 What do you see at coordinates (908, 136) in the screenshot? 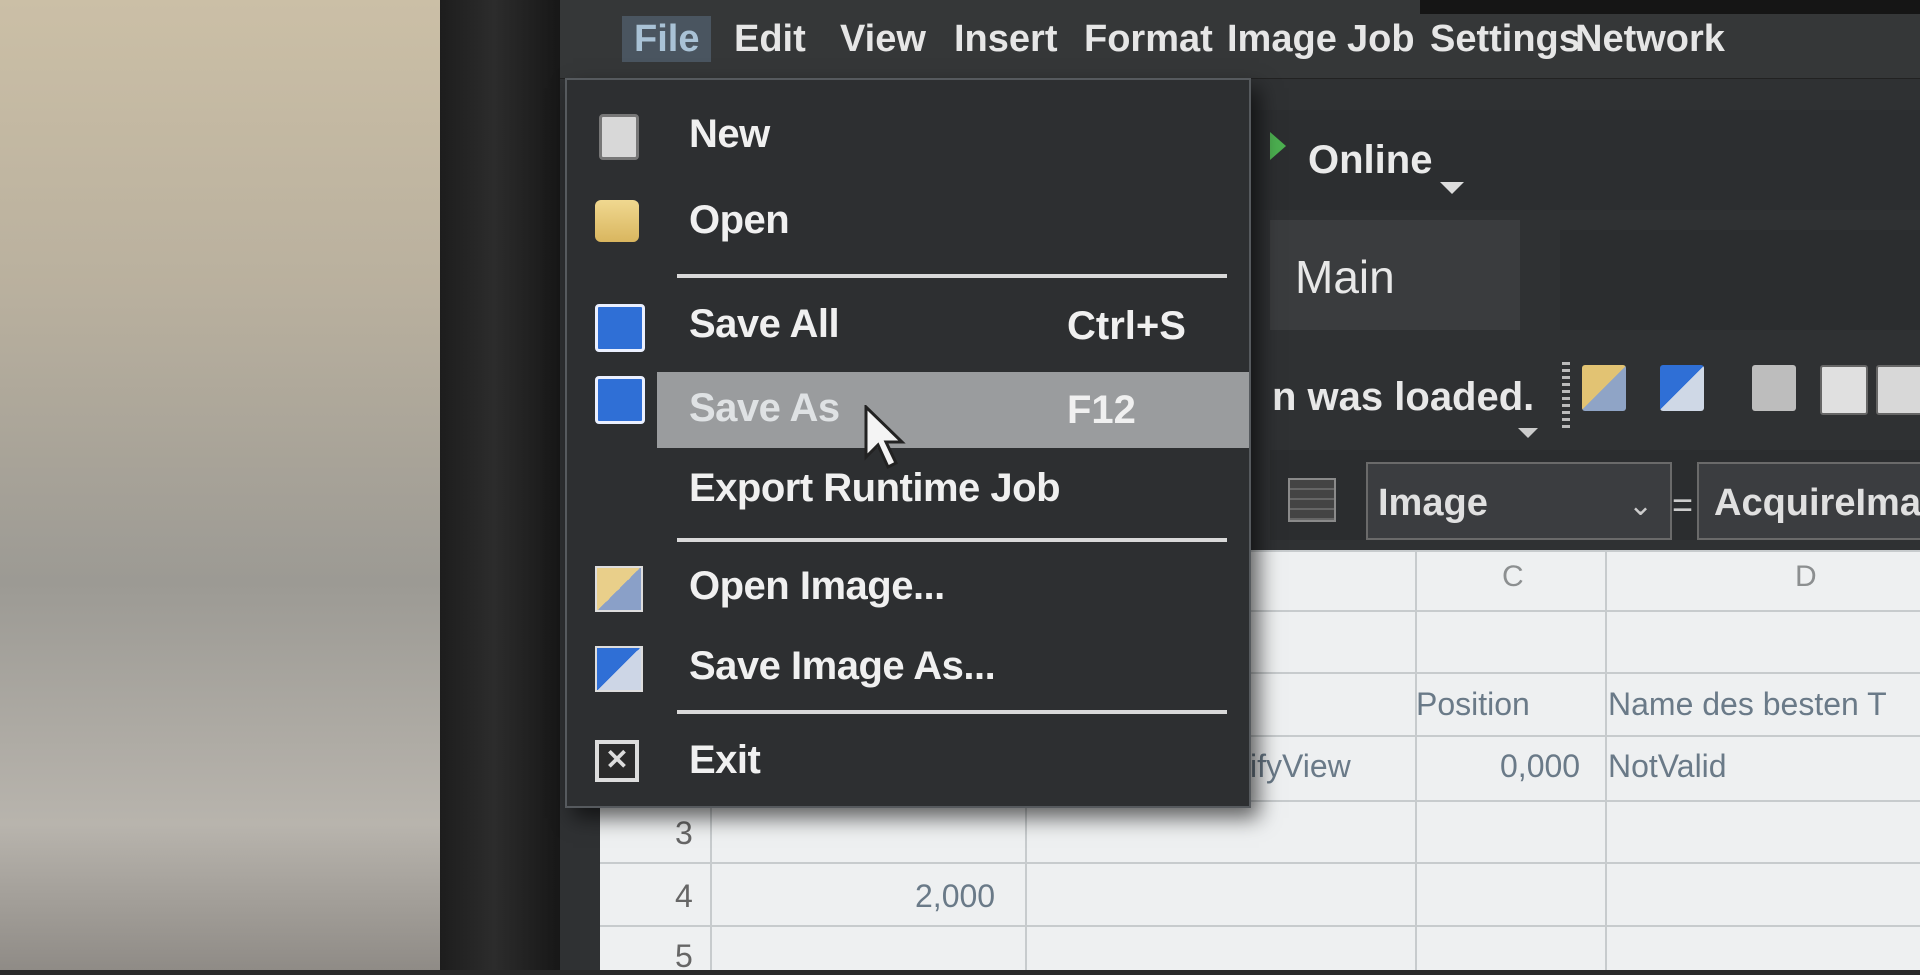
I see `menu-item-new: New` at bounding box center [908, 136].